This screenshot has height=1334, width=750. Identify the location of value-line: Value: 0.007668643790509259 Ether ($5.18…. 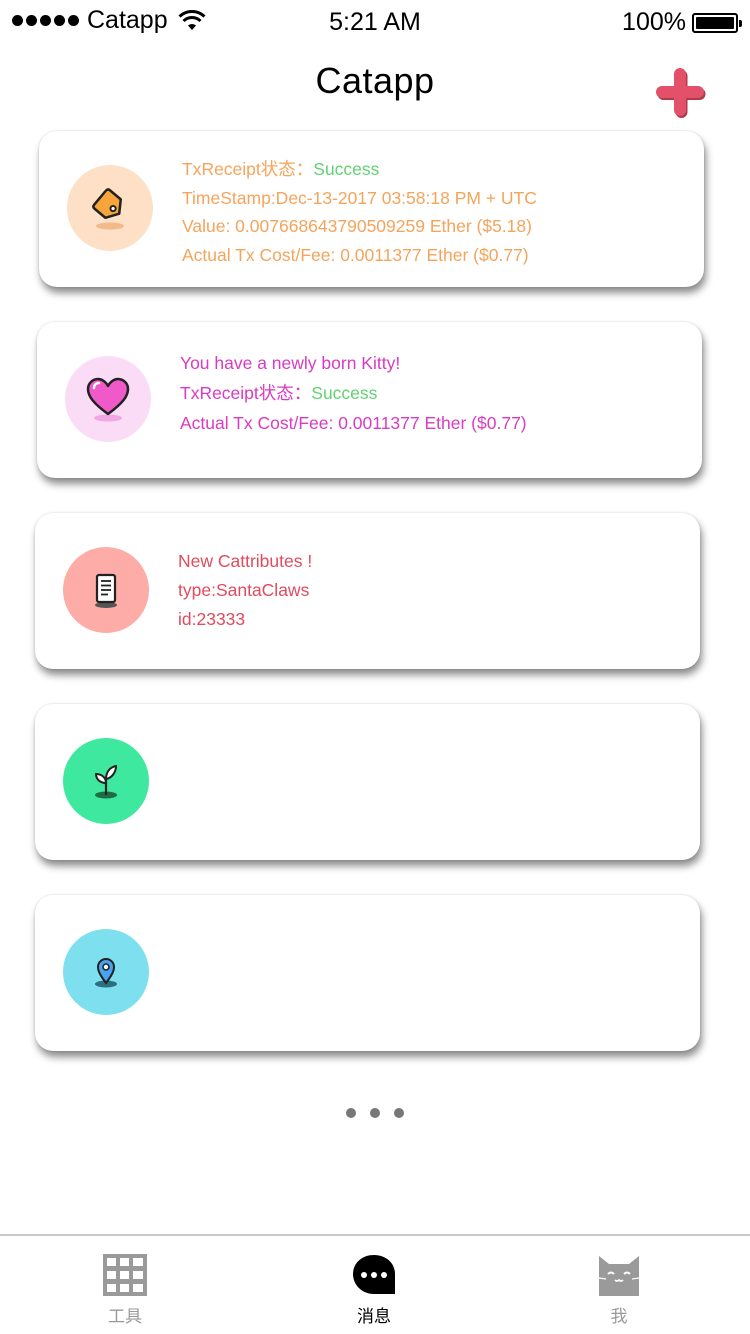
(357, 226).